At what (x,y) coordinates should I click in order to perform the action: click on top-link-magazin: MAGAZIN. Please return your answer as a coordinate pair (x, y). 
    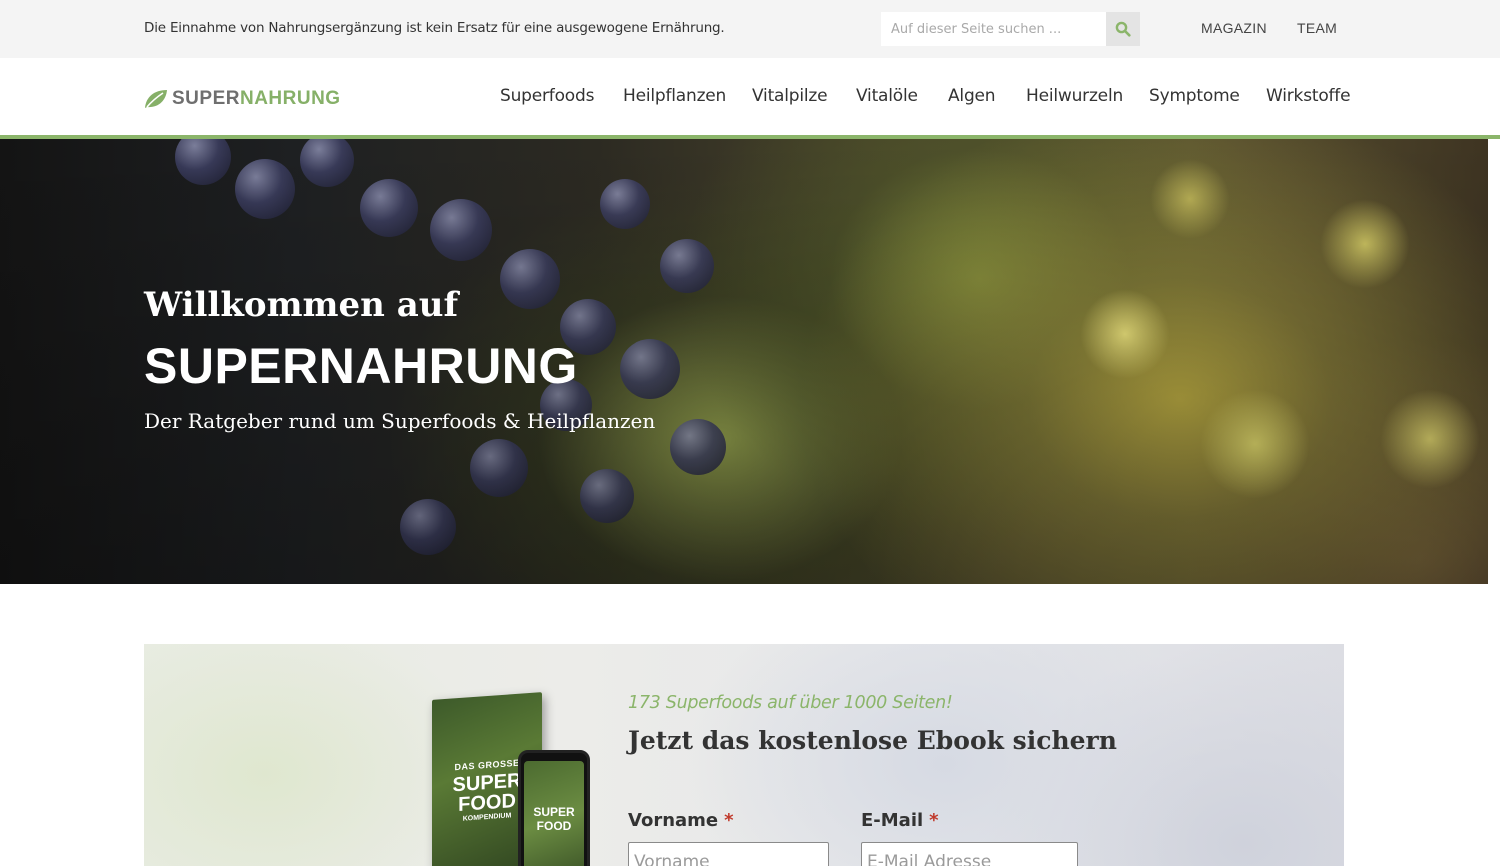
    Looking at the image, I should click on (1234, 28).